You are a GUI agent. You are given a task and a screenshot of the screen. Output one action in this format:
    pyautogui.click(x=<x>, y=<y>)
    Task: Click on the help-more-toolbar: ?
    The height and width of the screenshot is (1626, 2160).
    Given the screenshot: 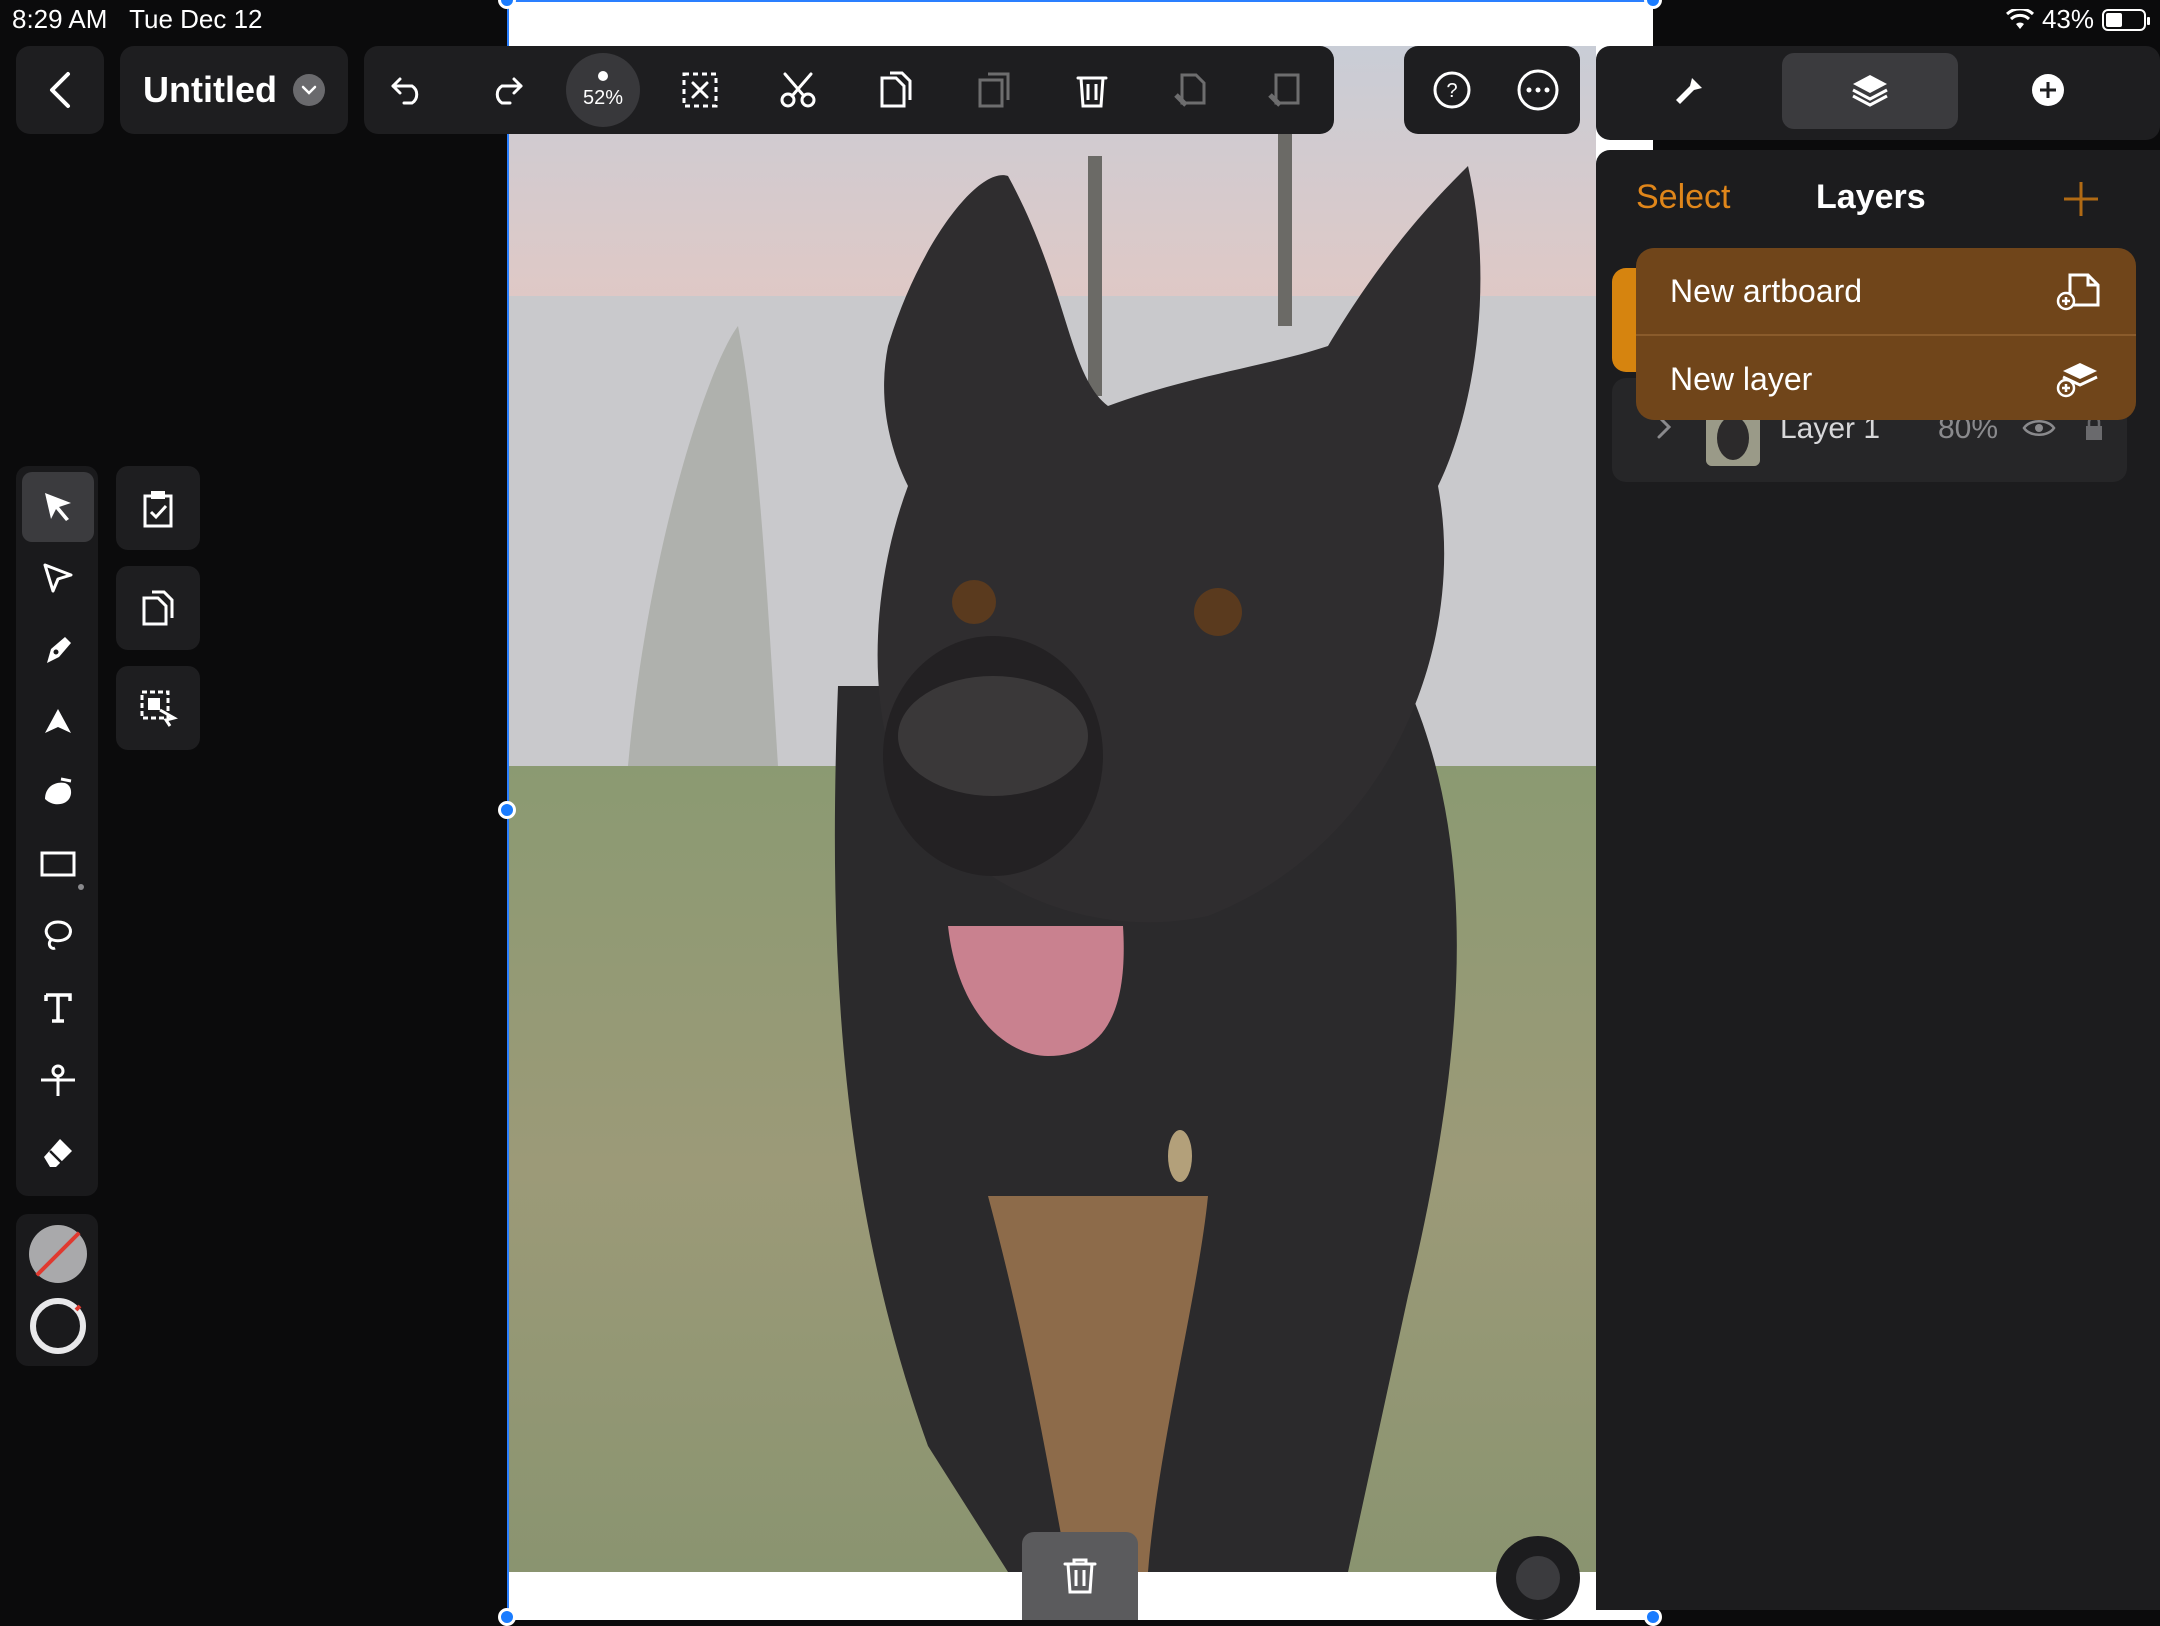 What is the action you would take?
    pyautogui.click(x=1492, y=90)
    